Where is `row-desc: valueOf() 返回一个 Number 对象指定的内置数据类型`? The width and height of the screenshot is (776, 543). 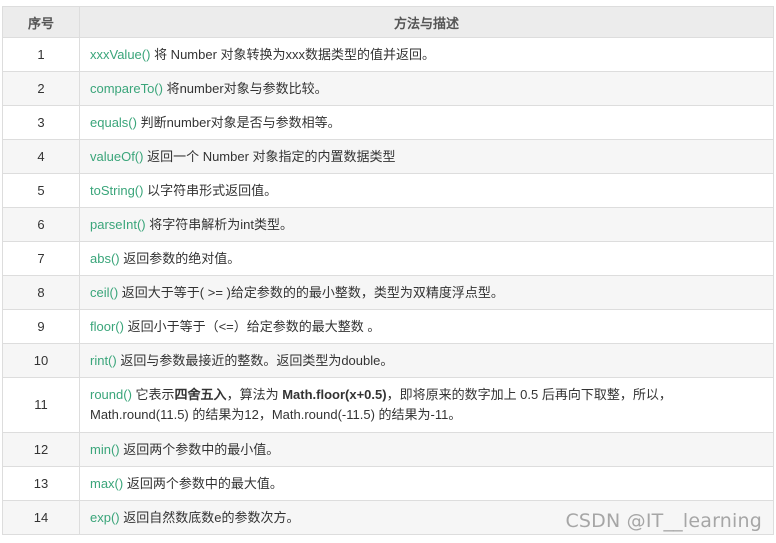 row-desc: valueOf() 返回一个 Number 对象指定的内置数据类型 is located at coordinates (426, 156).